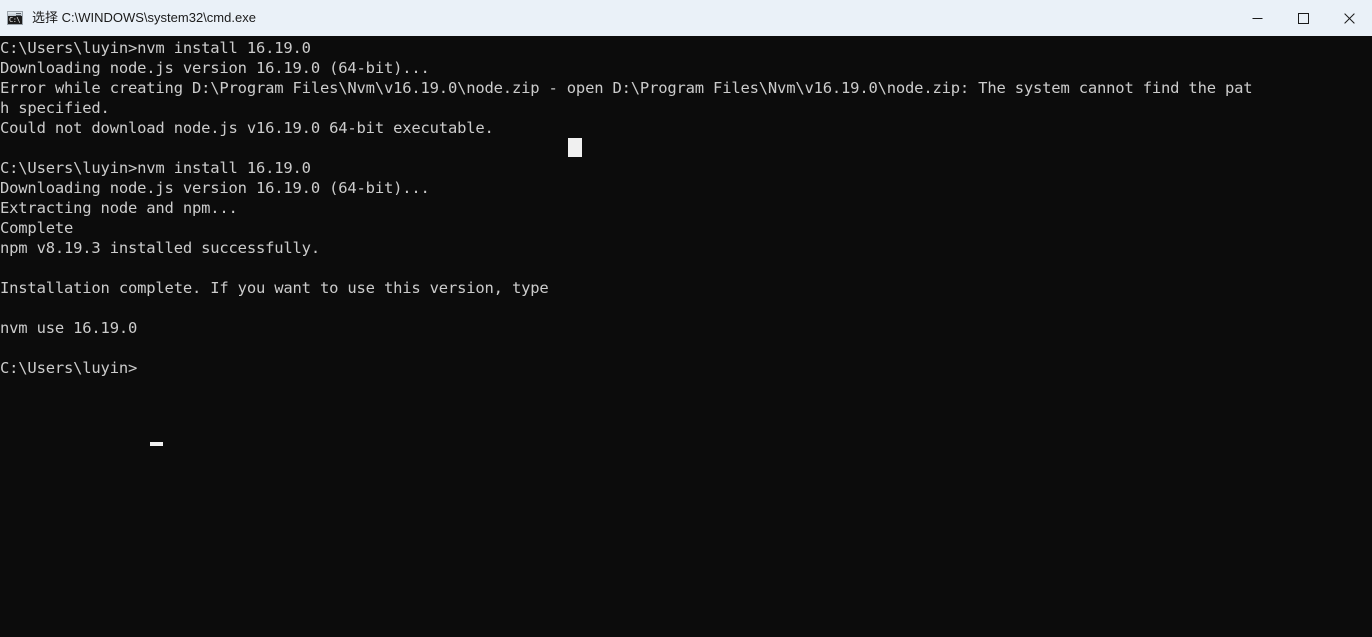 The width and height of the screenshot is (1372, 637). What do you see at coordinates (686, 18) in the screenshot?
I see `window-titlebar: C:\ 选择 C:\WINDOWS\system32\cmd.exe` at bounding box center [686, 18].